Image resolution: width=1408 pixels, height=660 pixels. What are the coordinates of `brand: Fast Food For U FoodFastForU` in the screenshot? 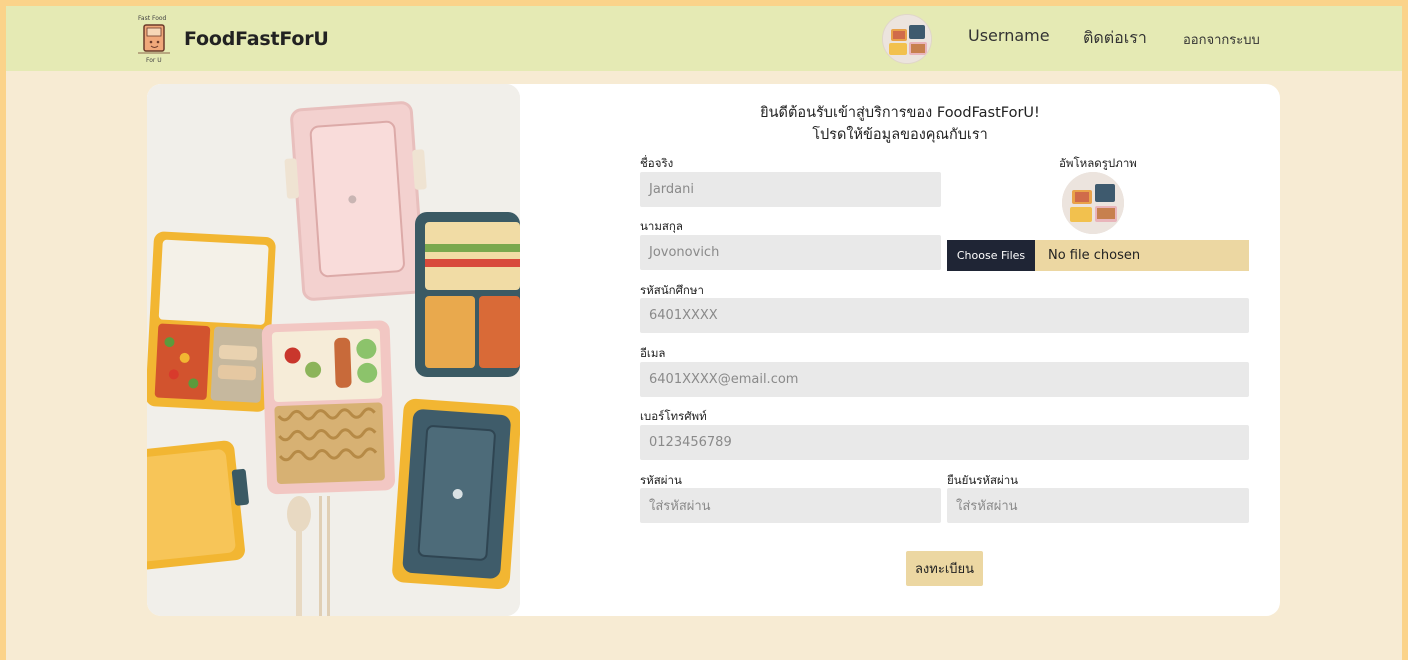 It's located at (230, 39).